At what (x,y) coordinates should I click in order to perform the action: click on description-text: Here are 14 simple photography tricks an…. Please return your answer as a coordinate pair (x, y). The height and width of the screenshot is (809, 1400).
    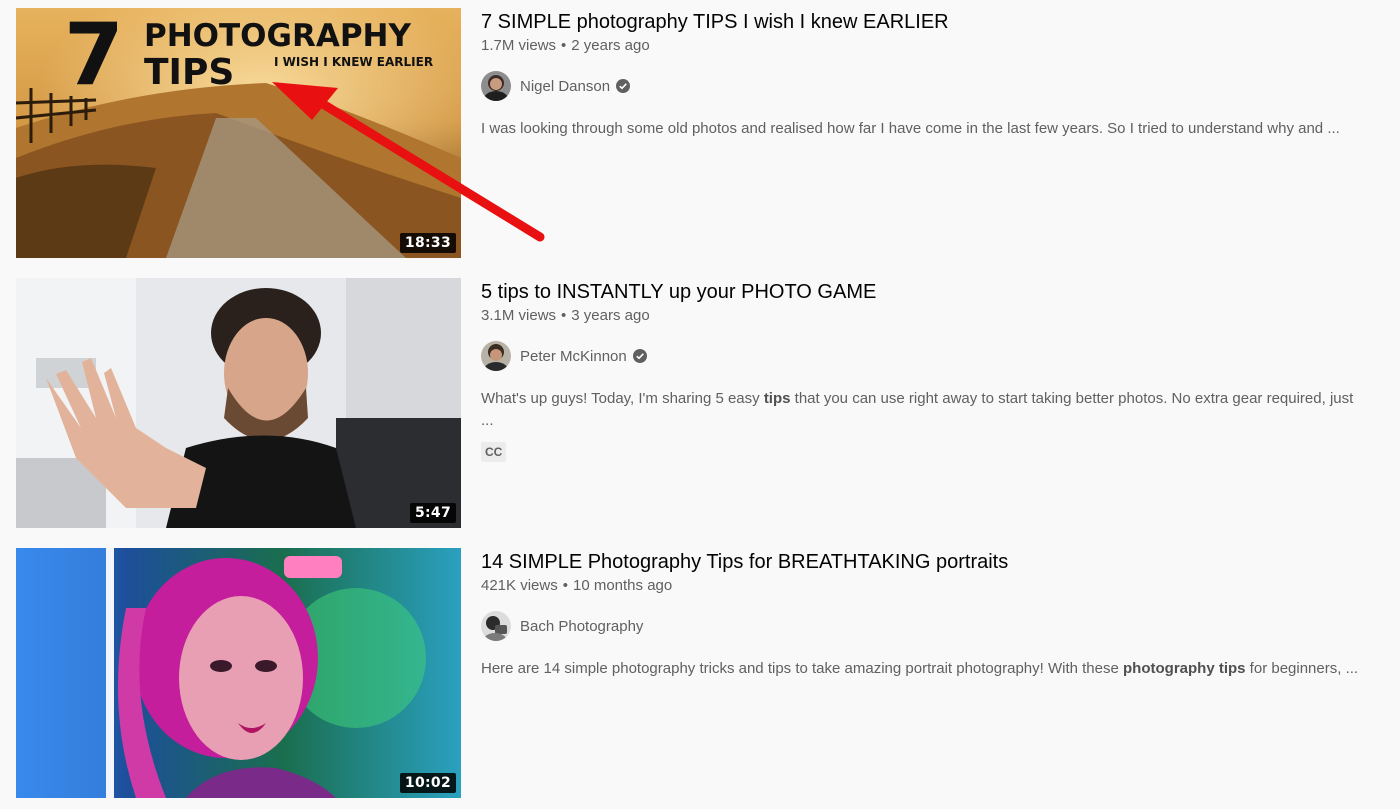
    Looking at the image, I should click on (802, 668).